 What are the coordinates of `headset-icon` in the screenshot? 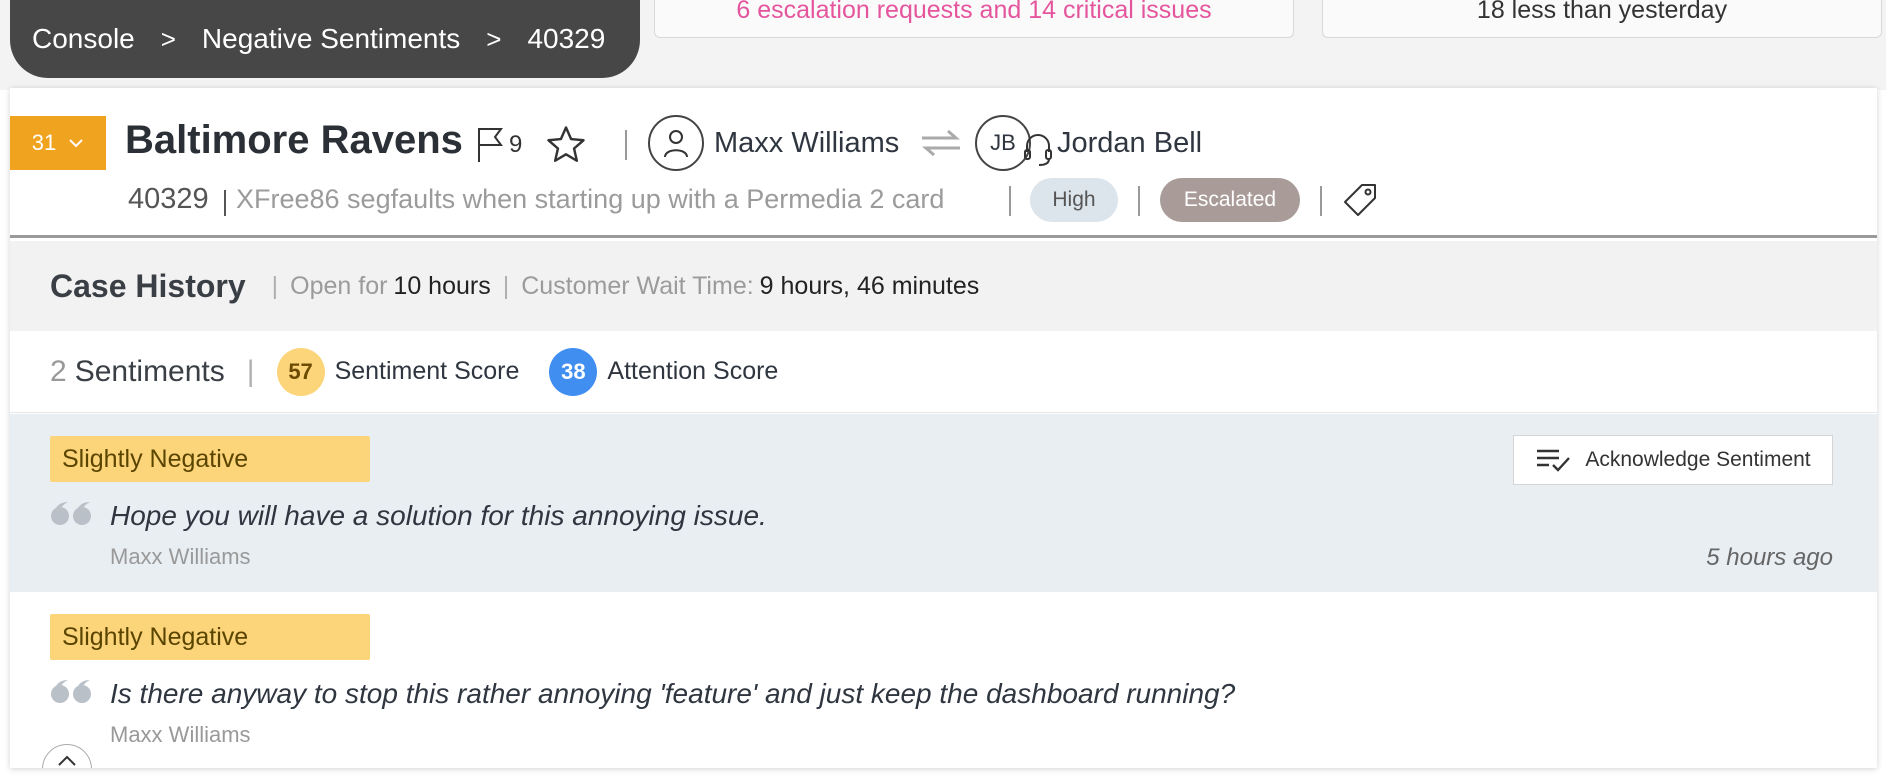 It's located at (1038, 150).